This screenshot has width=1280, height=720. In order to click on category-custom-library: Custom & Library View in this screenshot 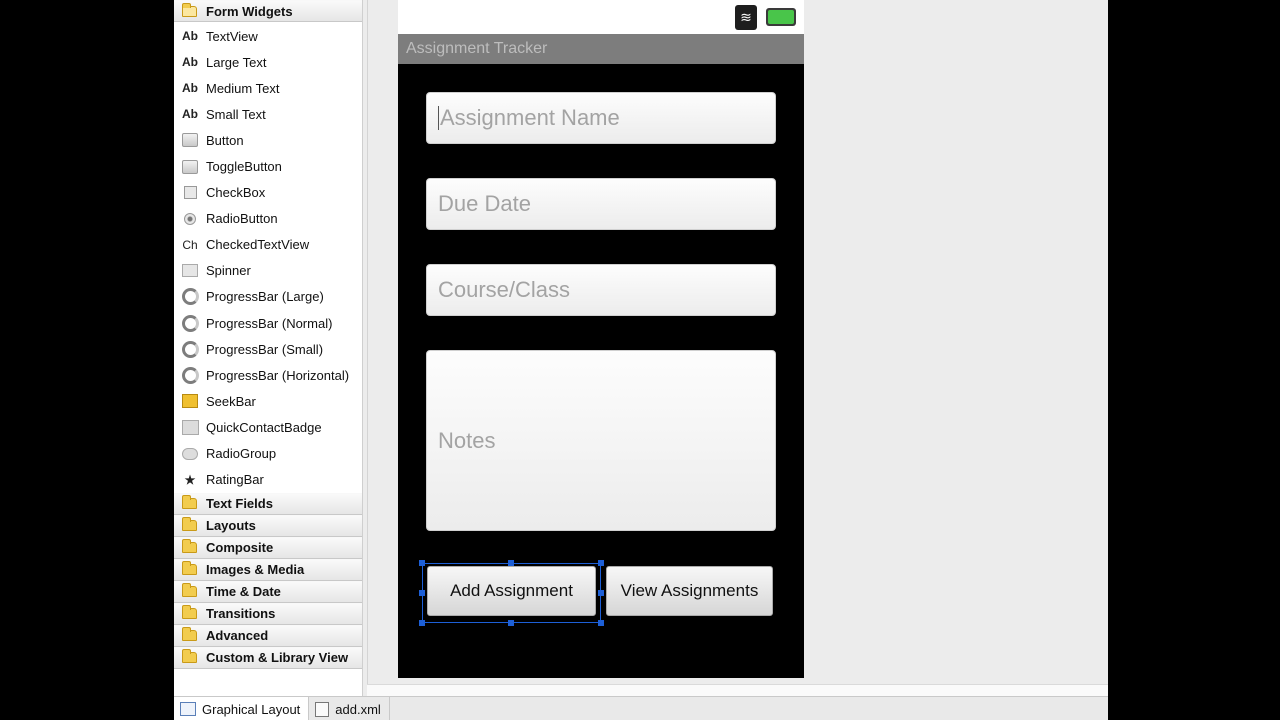, I will do `click(268, 657)`.